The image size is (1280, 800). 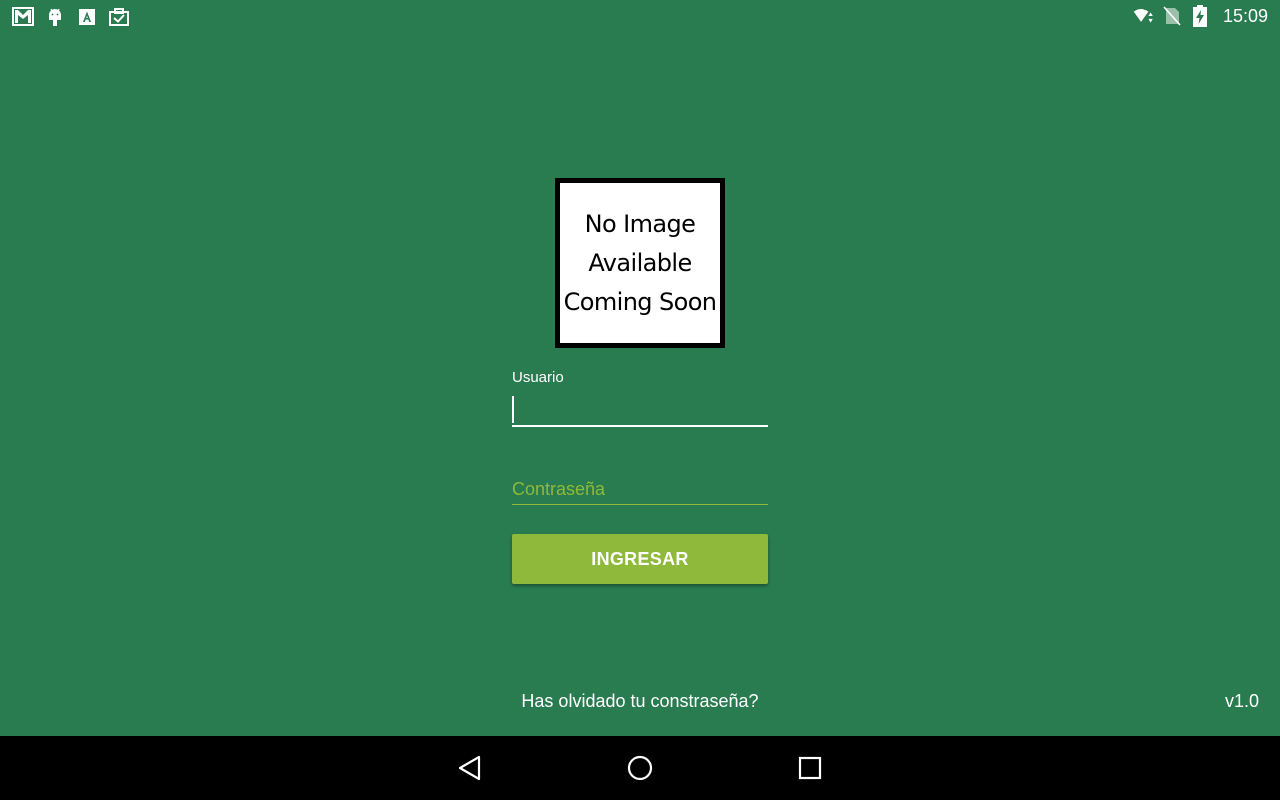 I want to click on forgot-password-link: Has olvidado tu constraseña?, so click(x=639, y=701).